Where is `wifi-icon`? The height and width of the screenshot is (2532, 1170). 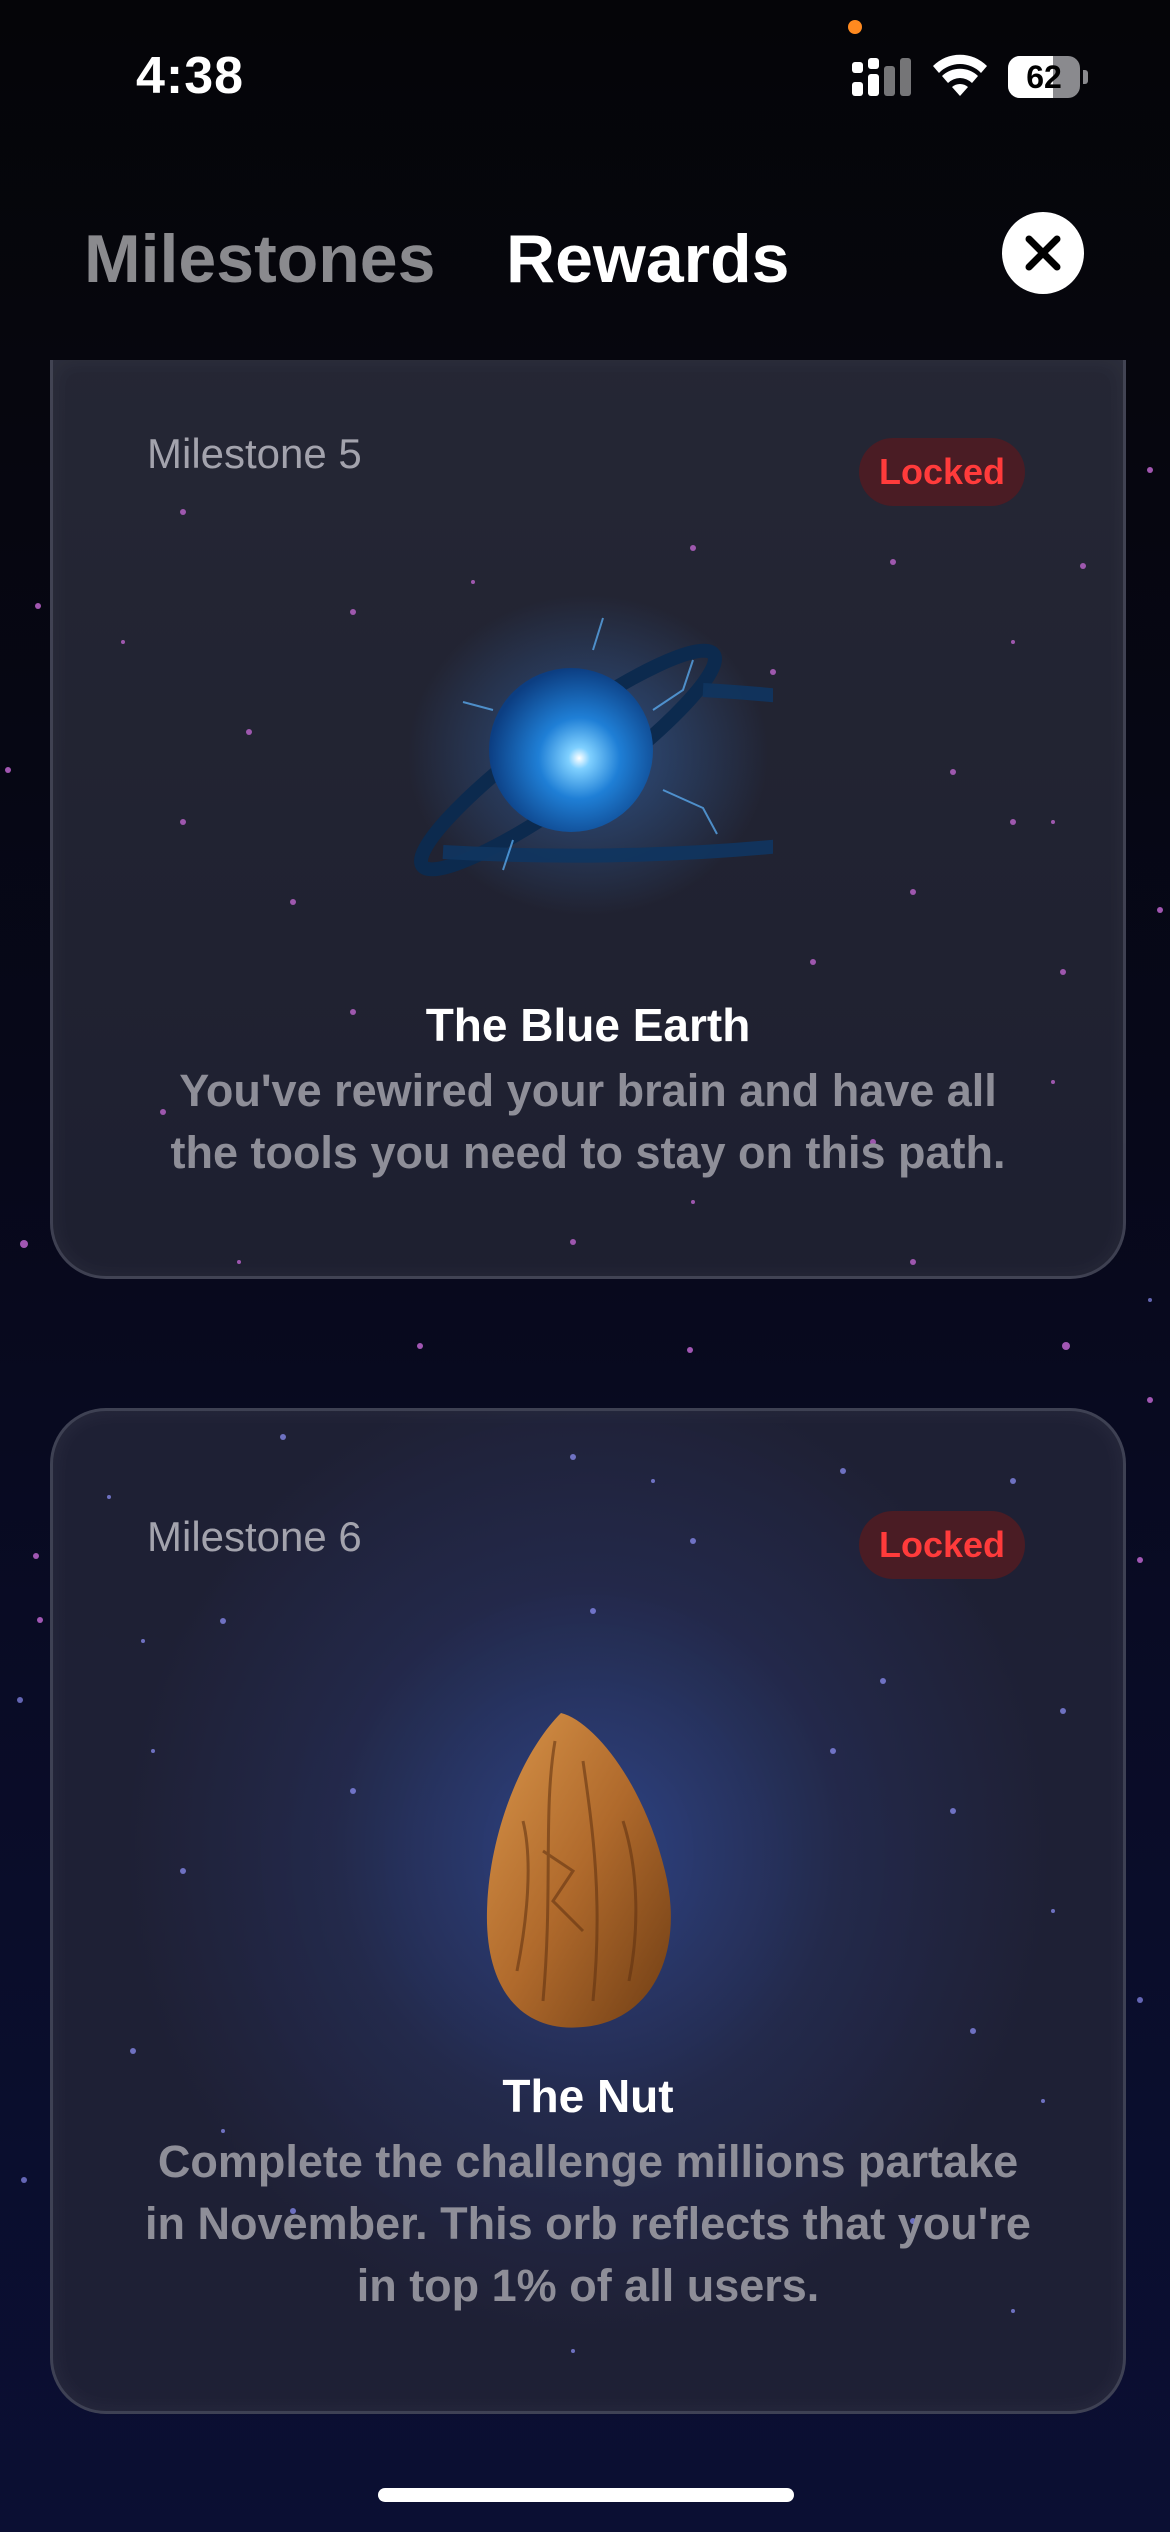
wifi-icon is located at coordinates (960, 75).